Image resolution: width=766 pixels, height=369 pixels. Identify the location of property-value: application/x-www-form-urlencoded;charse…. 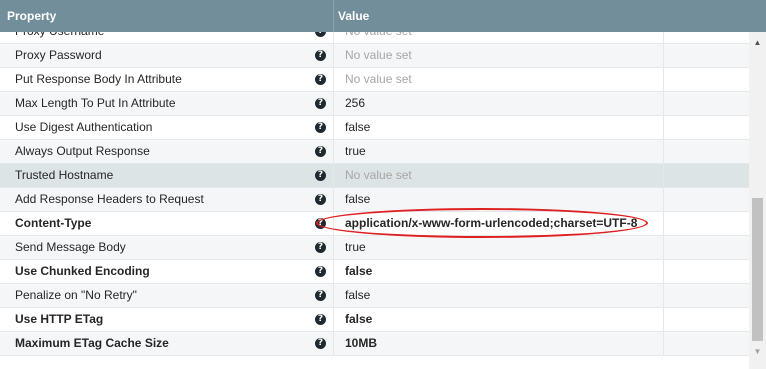
(491, 223).